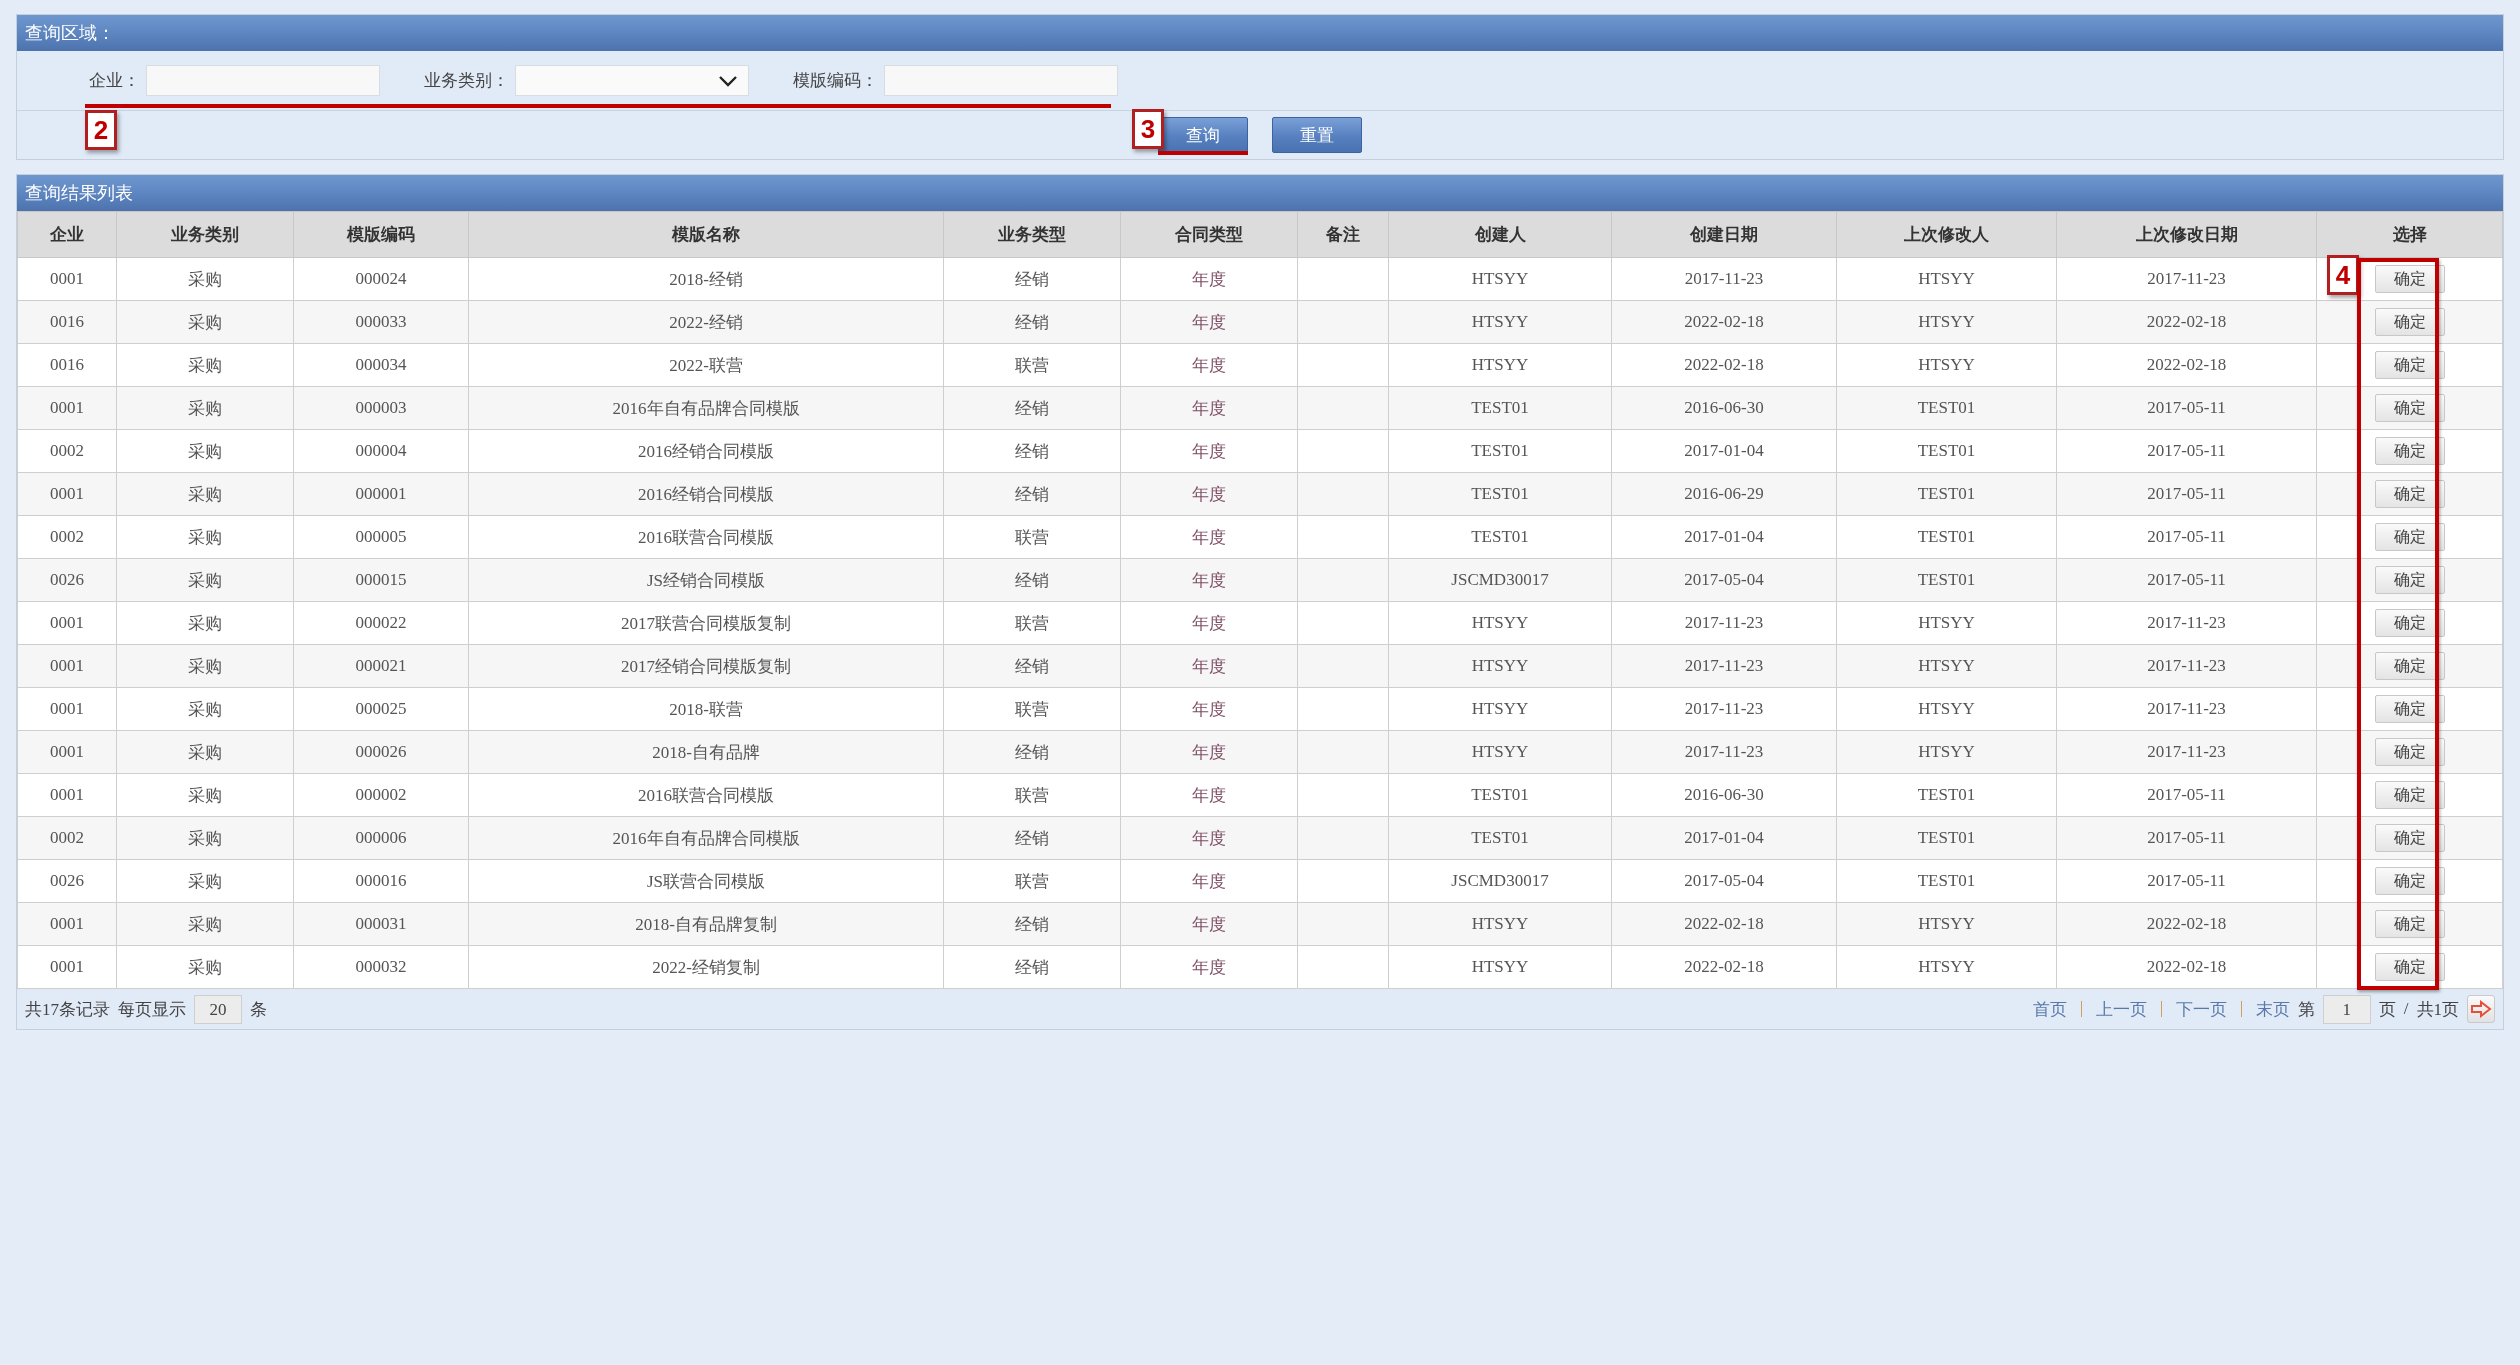 Image resolution: width=2520 pixels, height=1365 pixels. Describe the element at coordinates (218, 1009) in the screenshot. I see `page-size-field: 20` at that location.